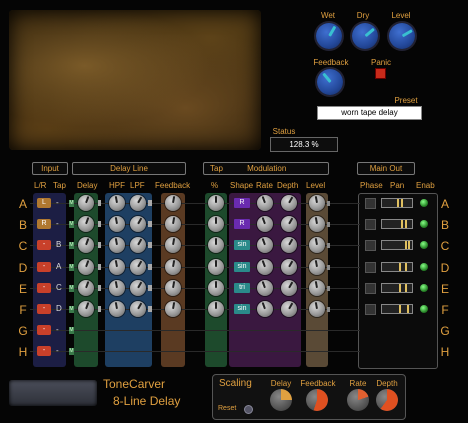 The width and height of the screenshot is (468, 423). I want to click on tap-source: A, so click(58, 266).